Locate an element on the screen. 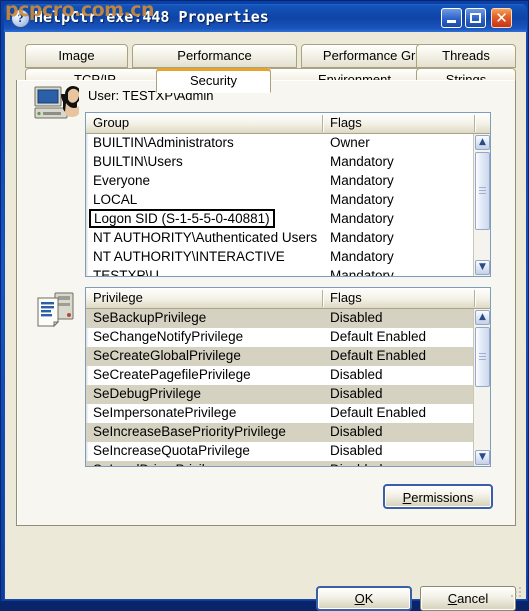 The image size is (529, 611). row-flags-cell: Owner is located at coordinates (350, 142).